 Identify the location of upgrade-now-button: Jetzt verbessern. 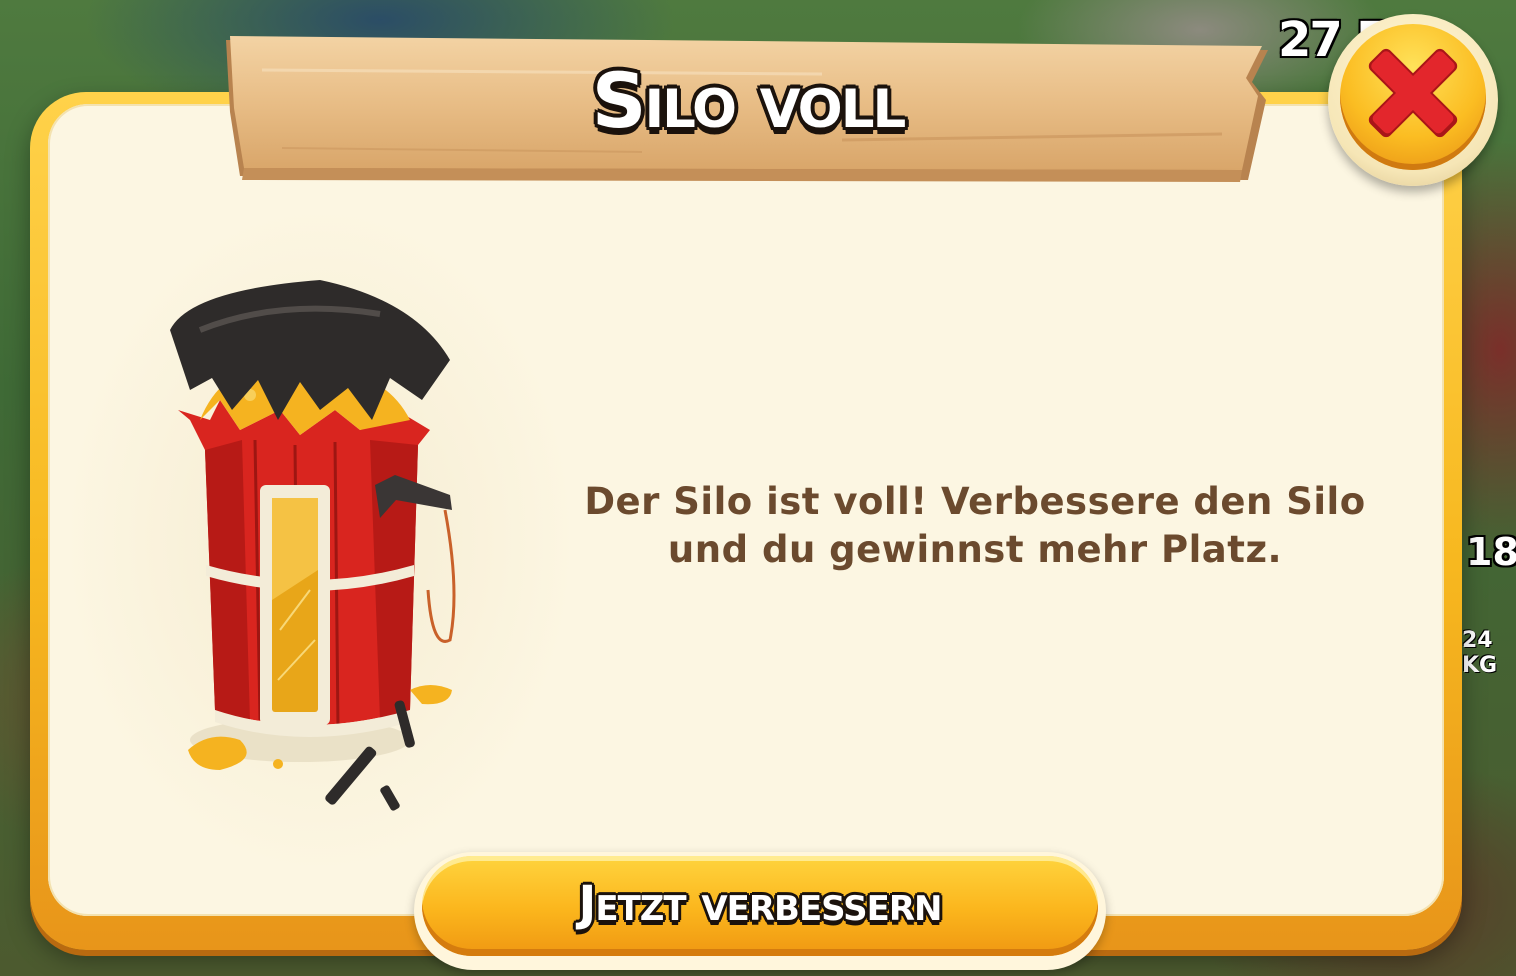
(760, 911).